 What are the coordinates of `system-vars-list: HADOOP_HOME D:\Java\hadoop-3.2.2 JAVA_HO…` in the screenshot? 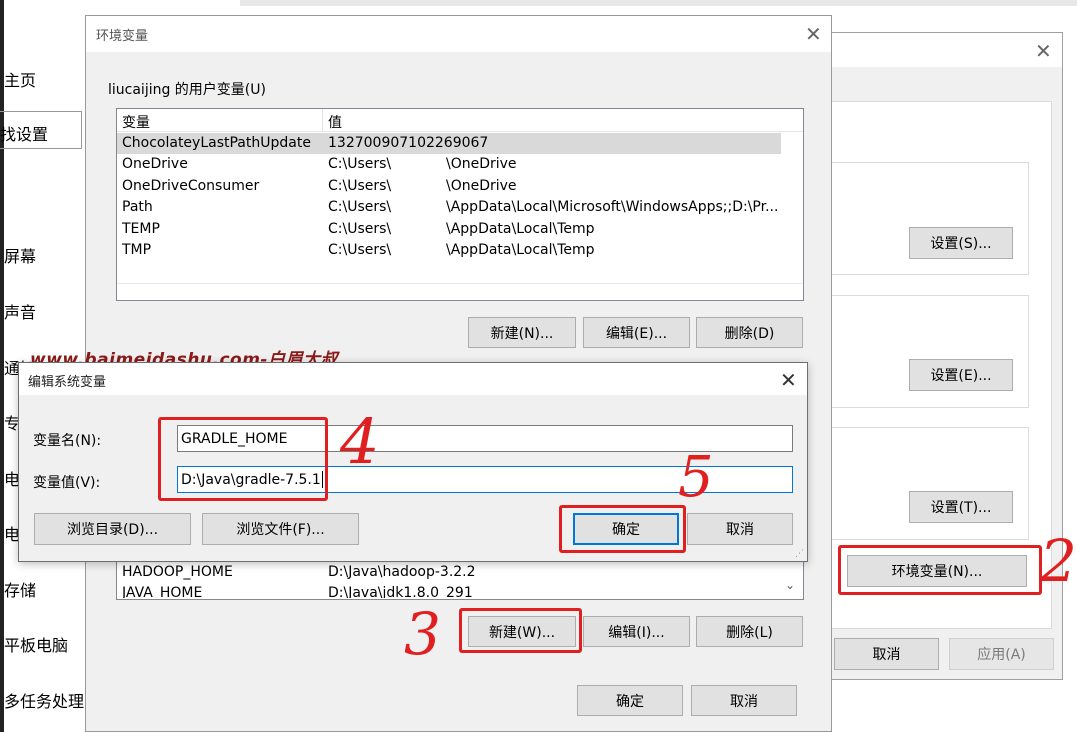 It's located at (460, 578).